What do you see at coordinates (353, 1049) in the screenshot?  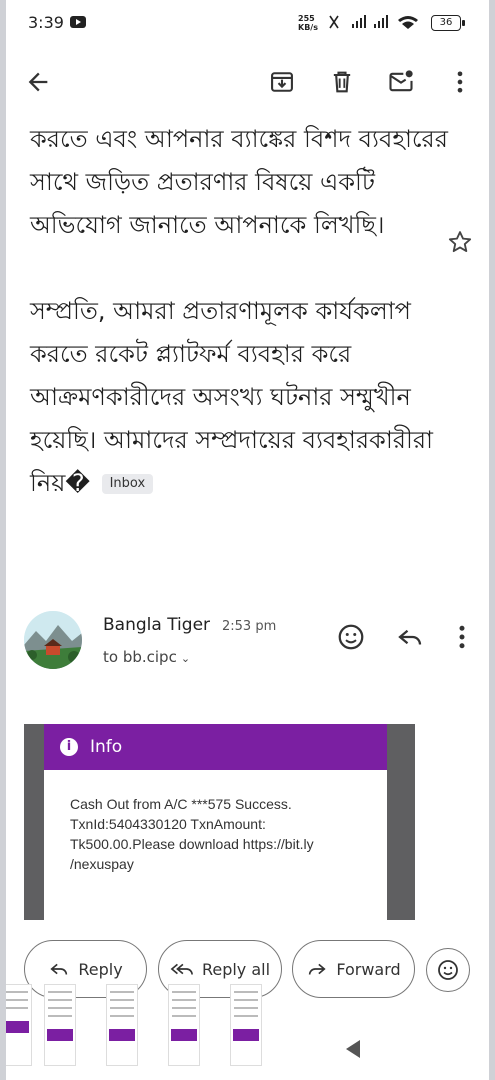 I see `nav-back-icon` at bounding box center [353, 1049].